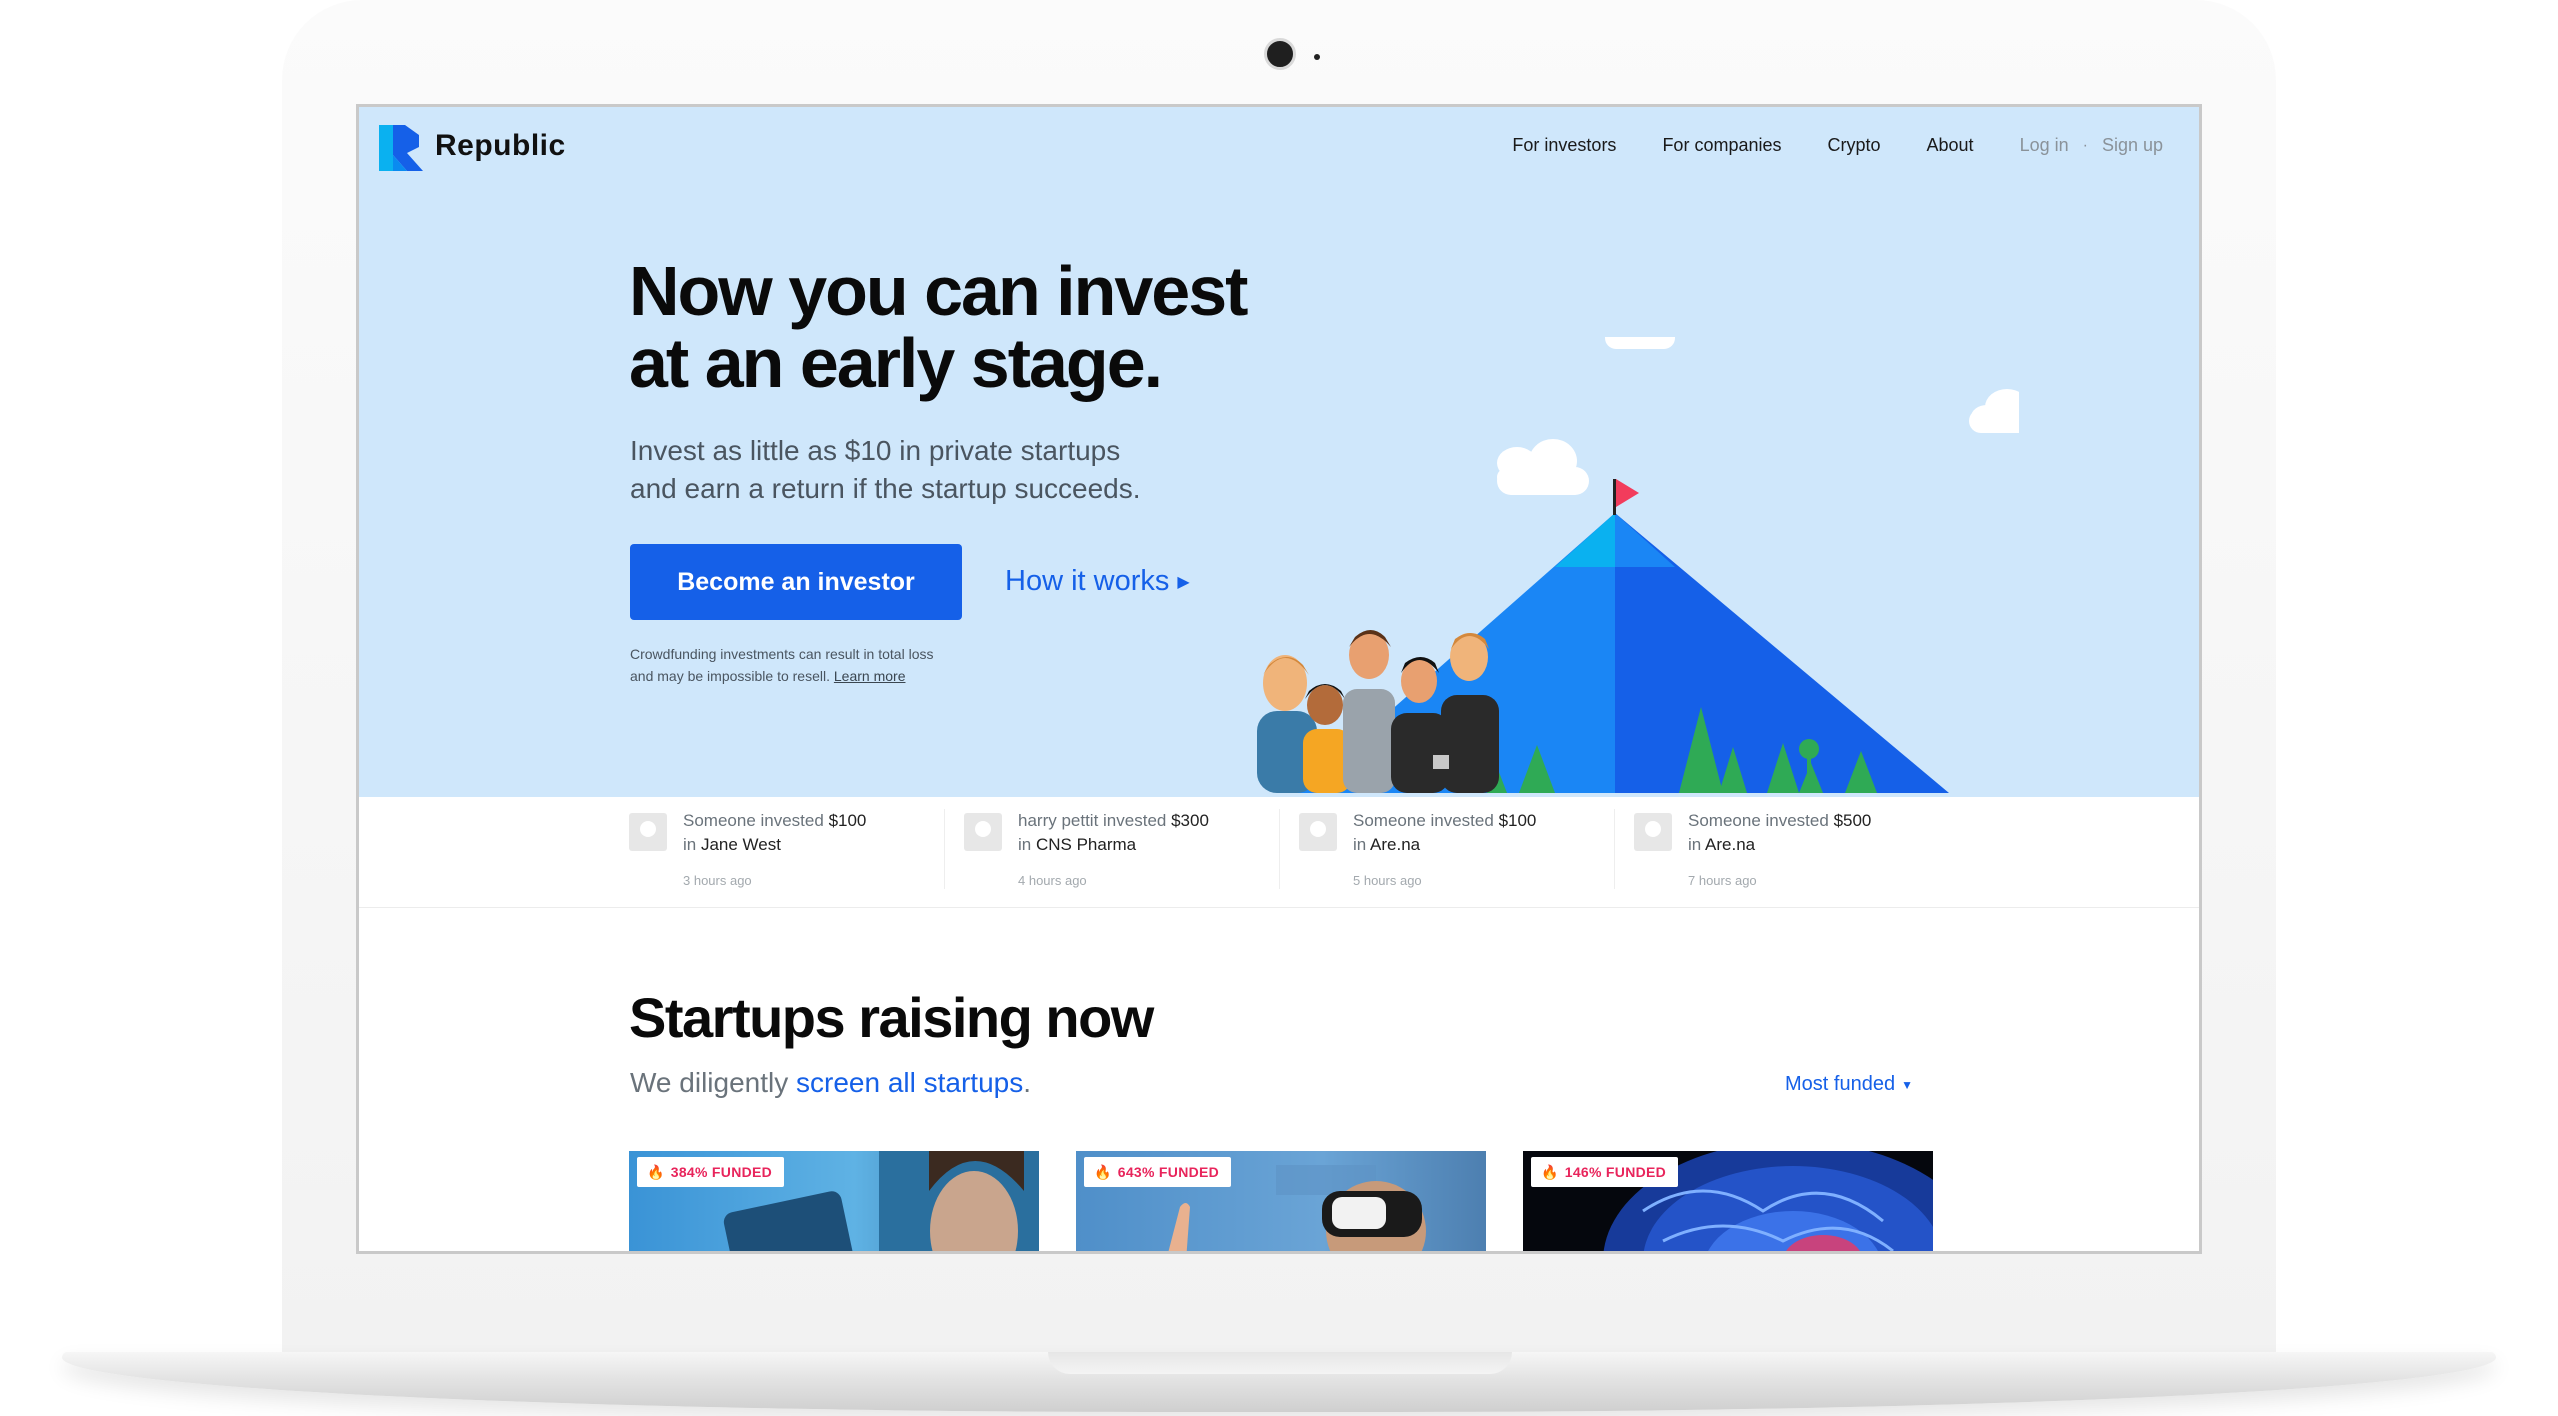 This screenshot has width=2558, height=1416. I want to click on mountain-illustration, so click(1638, 565).